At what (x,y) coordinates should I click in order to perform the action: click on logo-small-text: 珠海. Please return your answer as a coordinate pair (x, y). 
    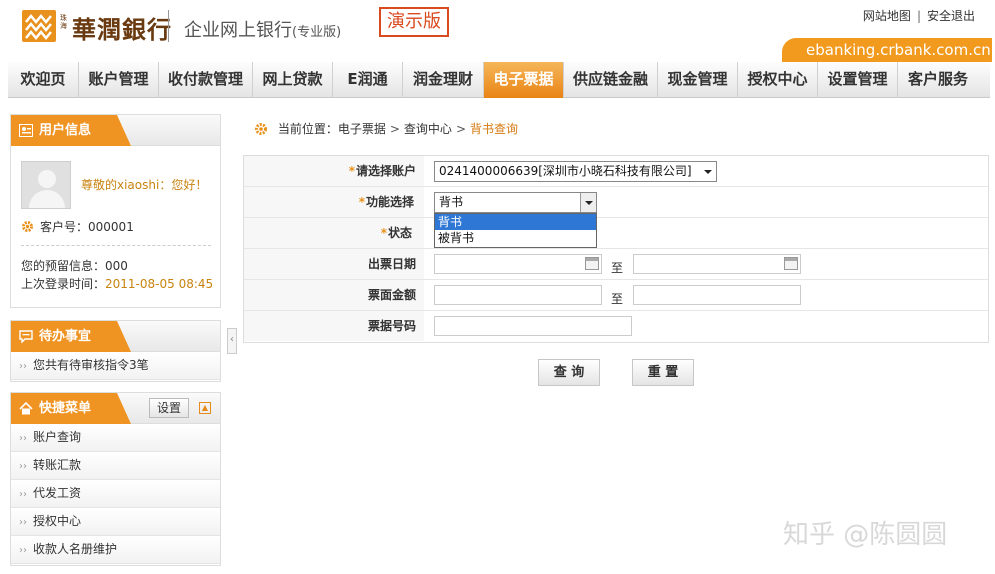
    Looking at the image, I should click on (63, 22).